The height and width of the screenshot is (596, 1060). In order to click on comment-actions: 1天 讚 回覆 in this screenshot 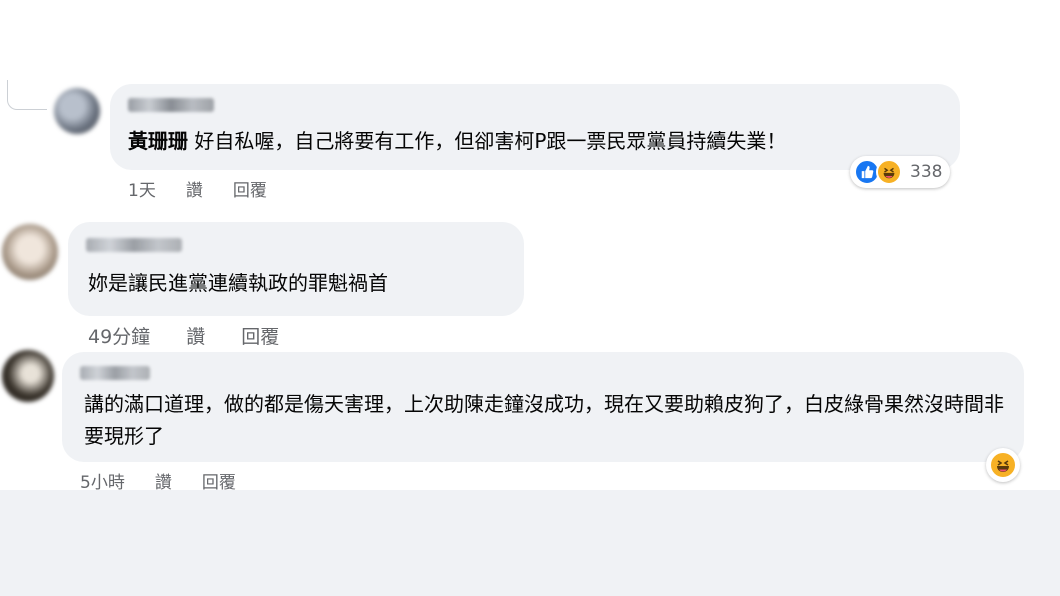, I will do `click(197, 188)`.